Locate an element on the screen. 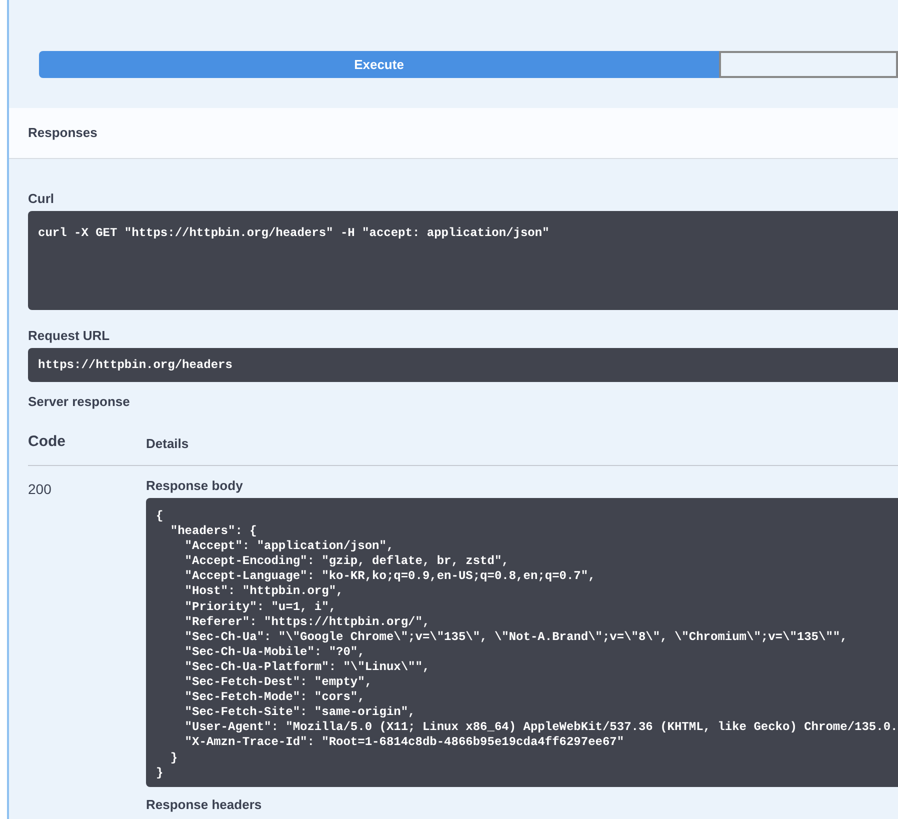  request-url: https://httpbin.org/headers is located at coordinates (135, 365).